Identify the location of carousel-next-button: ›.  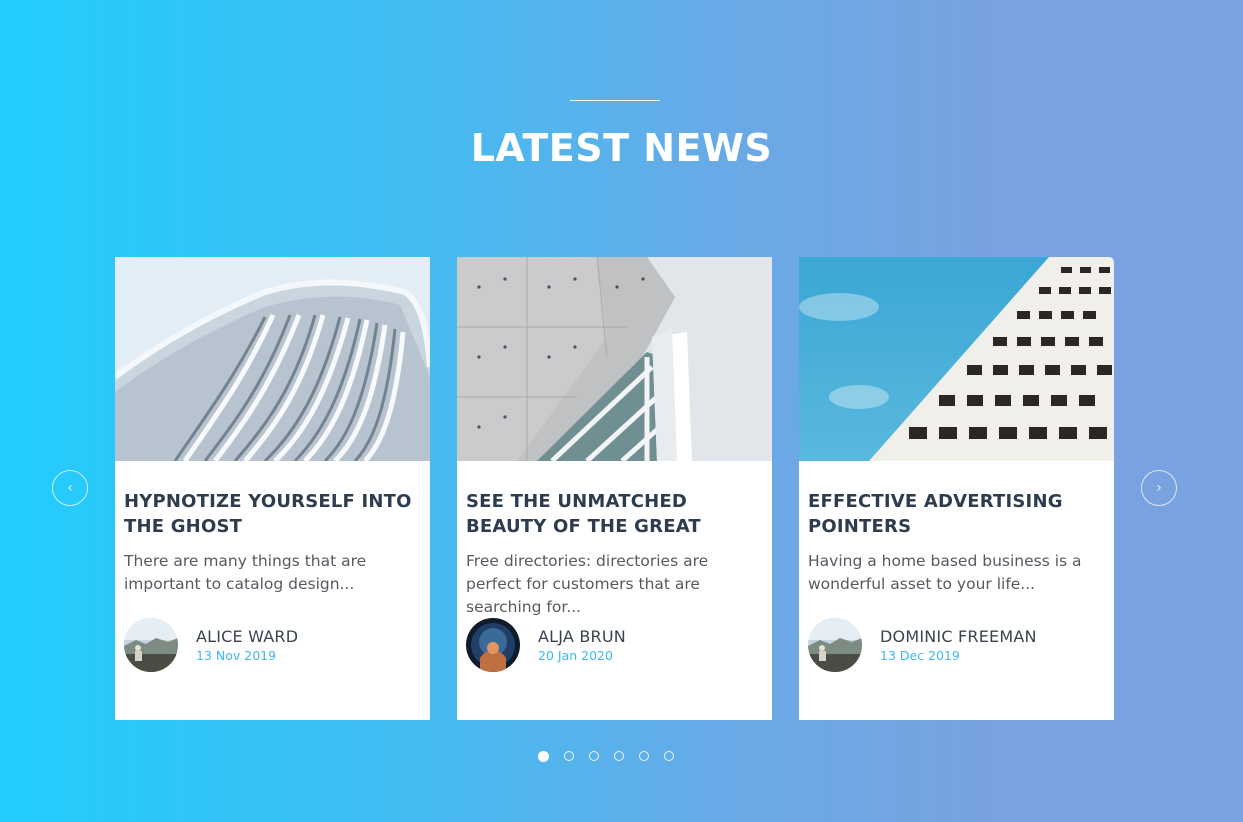
(1159, 488).